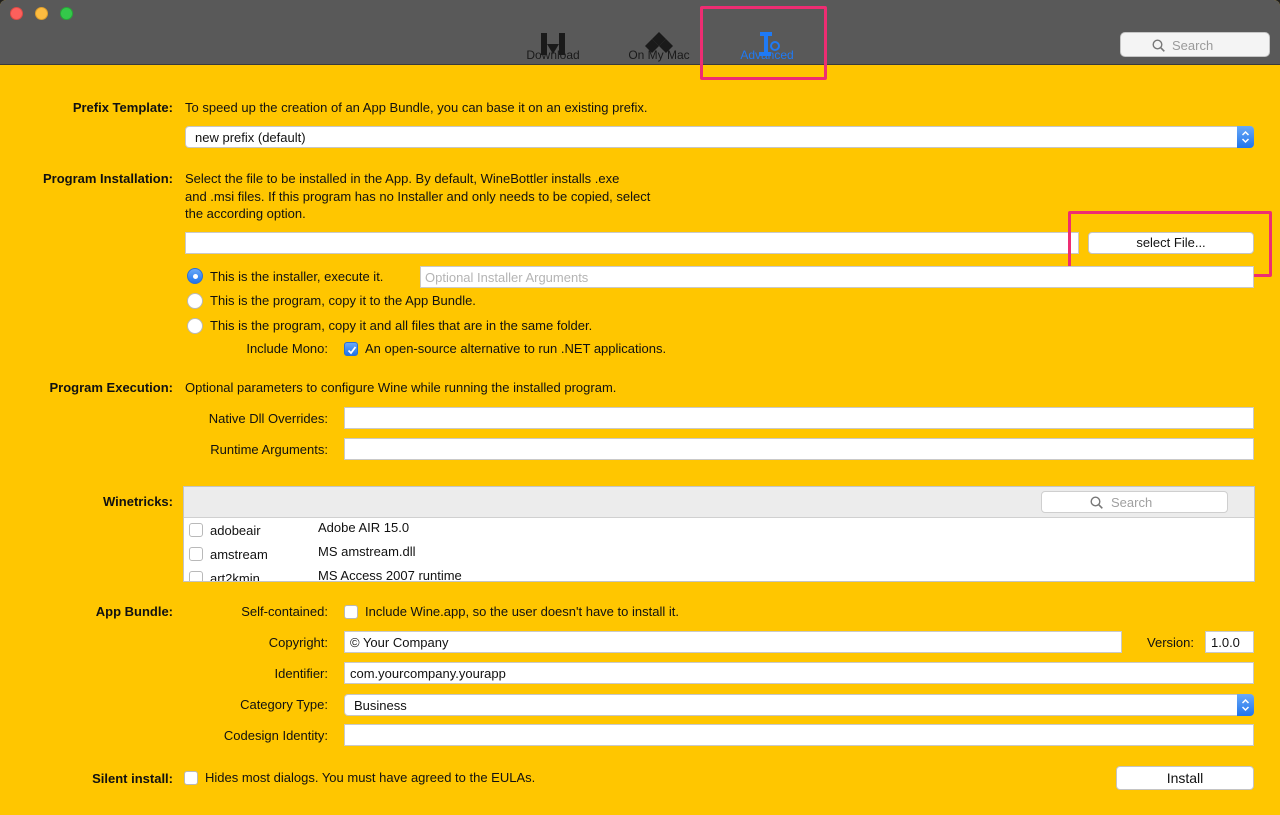 This screenshot has width=1280, height=815. What do you see at coordinates (364, 527) in the screenshot?
I see `winetricks-row-description: Adobe AIR 15.0` at bounding box center [364, 527].